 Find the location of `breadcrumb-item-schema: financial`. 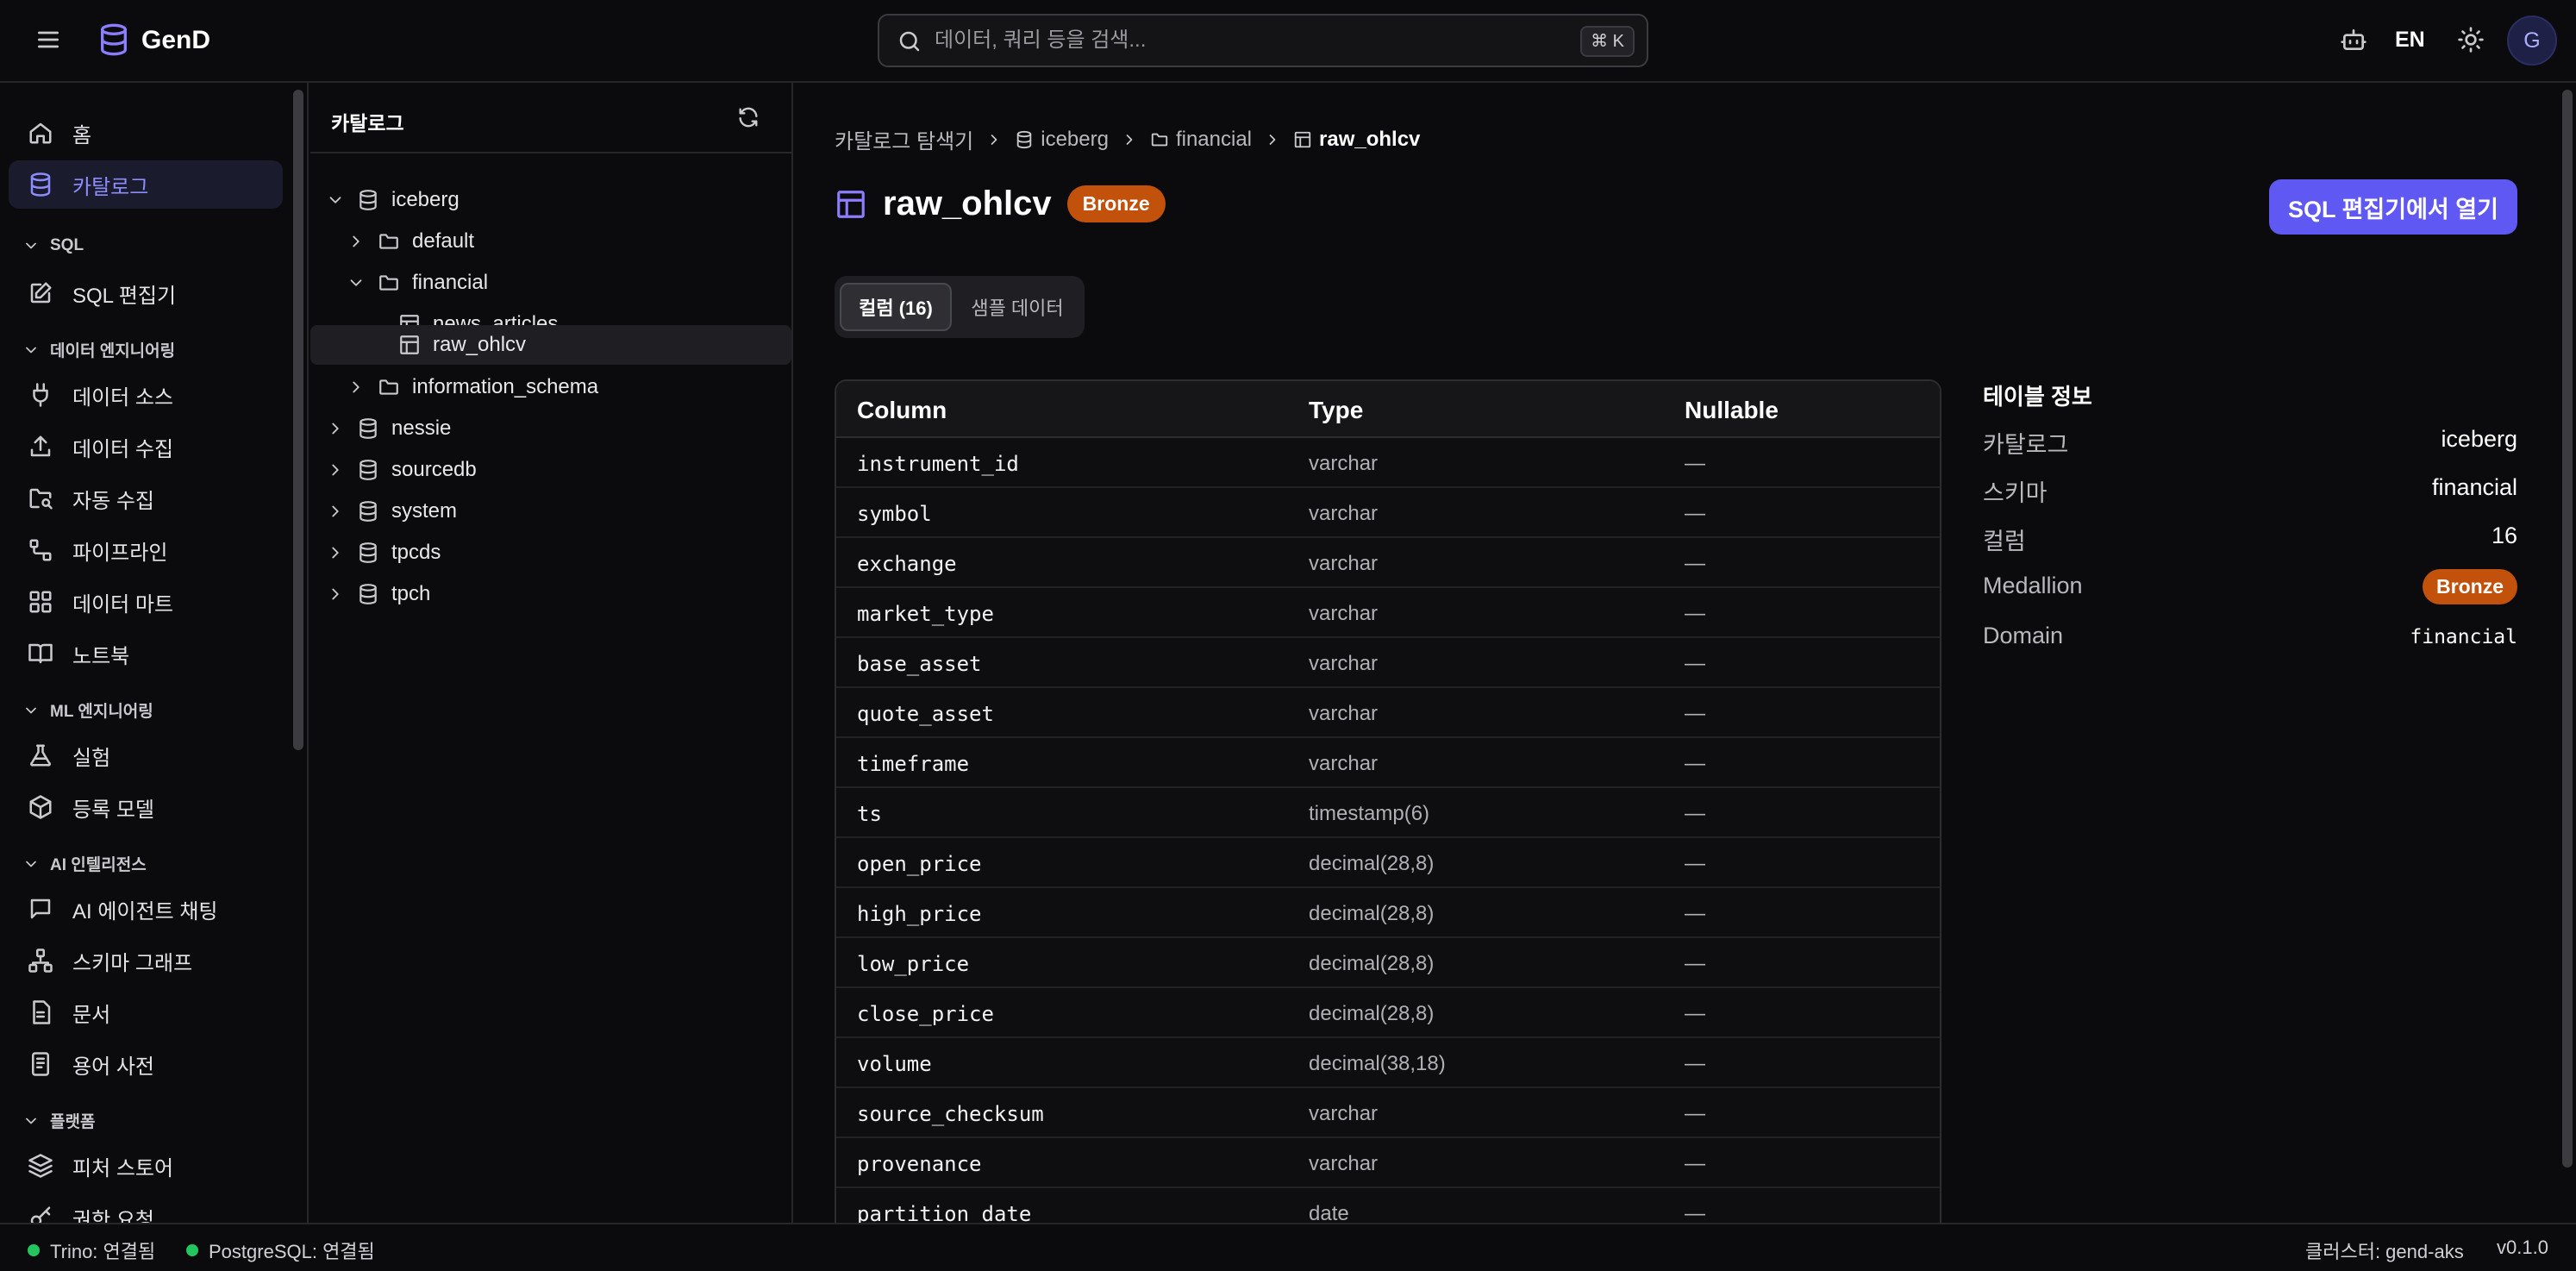

breadcrumb-item-schema: financial is located at coordinates (1214, 140).